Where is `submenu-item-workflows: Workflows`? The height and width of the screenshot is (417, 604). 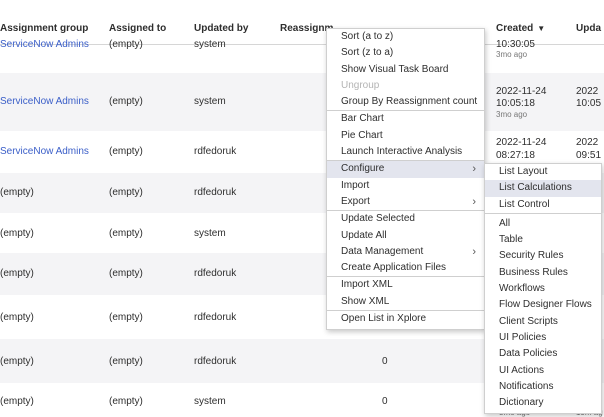 submenu-item-workflows: Workflows is located at coordinates (543, 289).